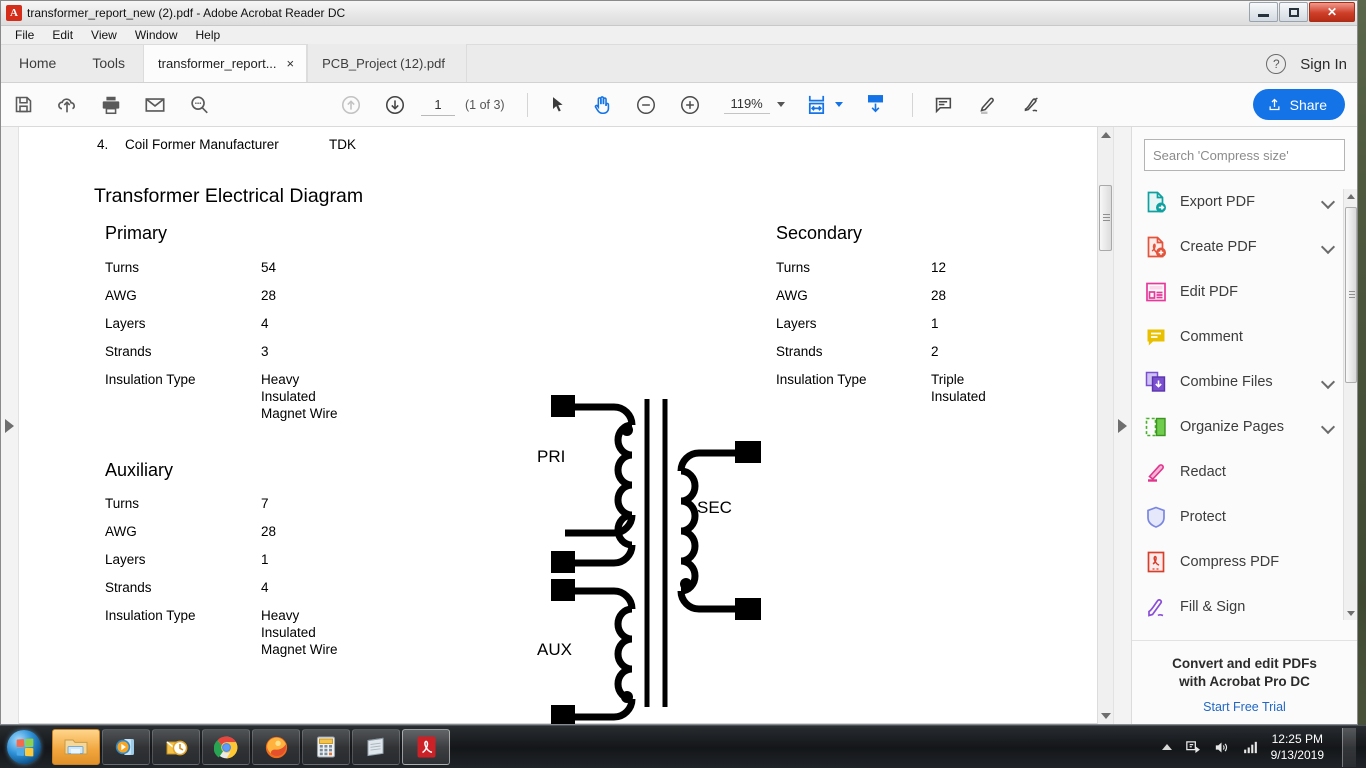 This screenshot has height=768, width=1366. I want to click on print-button, so click(111, 105).